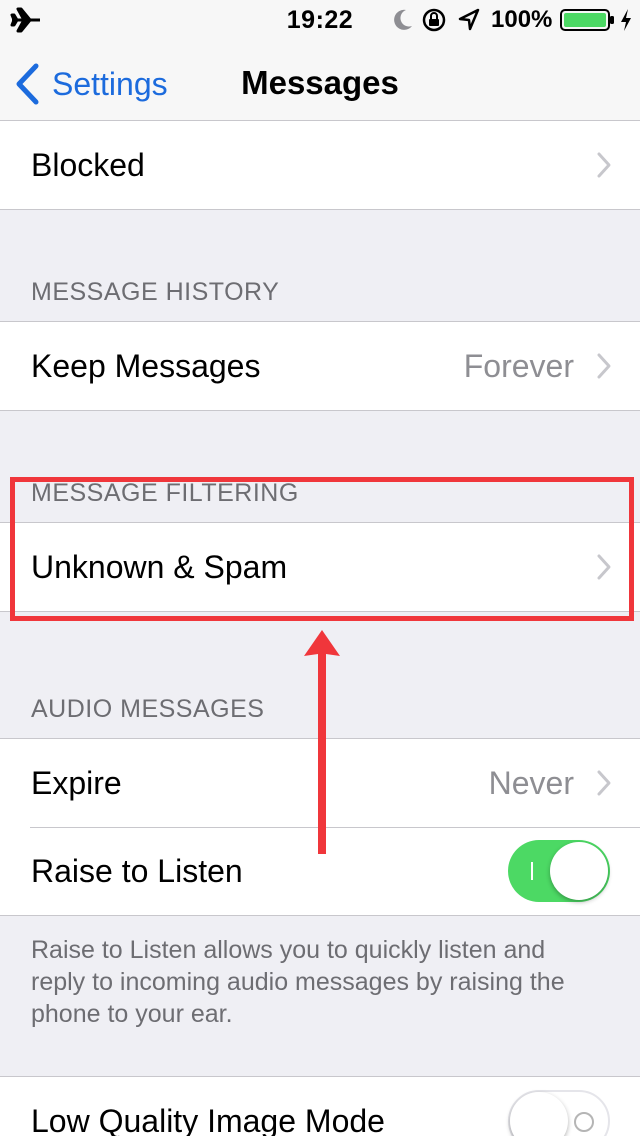  I want to click on toggle-on-indicator, so click(532, 871).